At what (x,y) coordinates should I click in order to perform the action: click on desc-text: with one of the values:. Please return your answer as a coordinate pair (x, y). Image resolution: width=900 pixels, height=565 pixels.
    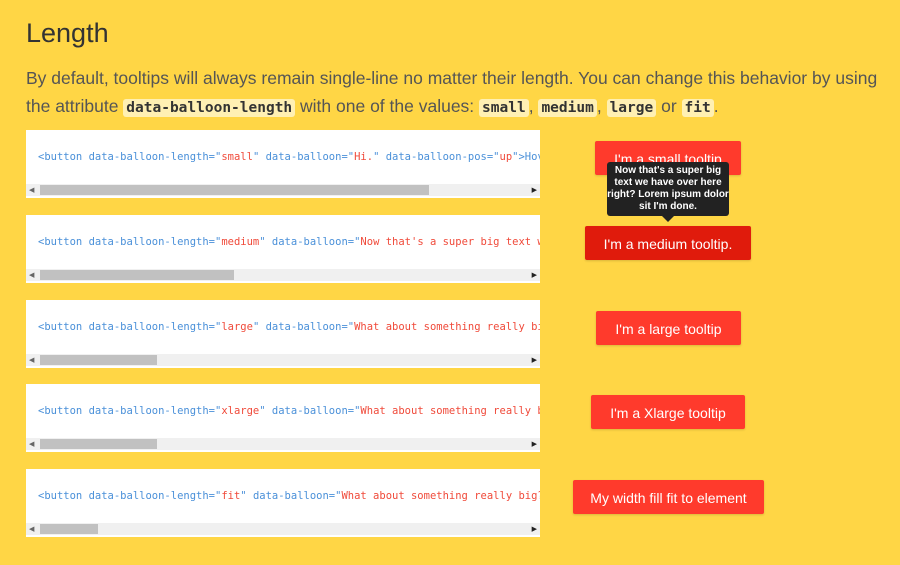
    Looking at the image, I should click on (387, 106).